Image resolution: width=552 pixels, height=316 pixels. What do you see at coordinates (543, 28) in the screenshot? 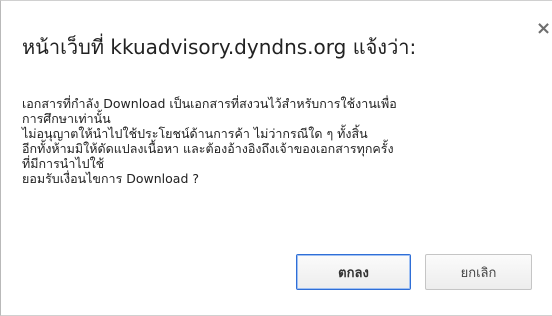
I see `close-icon: ×` at bounding box center [543, 28].